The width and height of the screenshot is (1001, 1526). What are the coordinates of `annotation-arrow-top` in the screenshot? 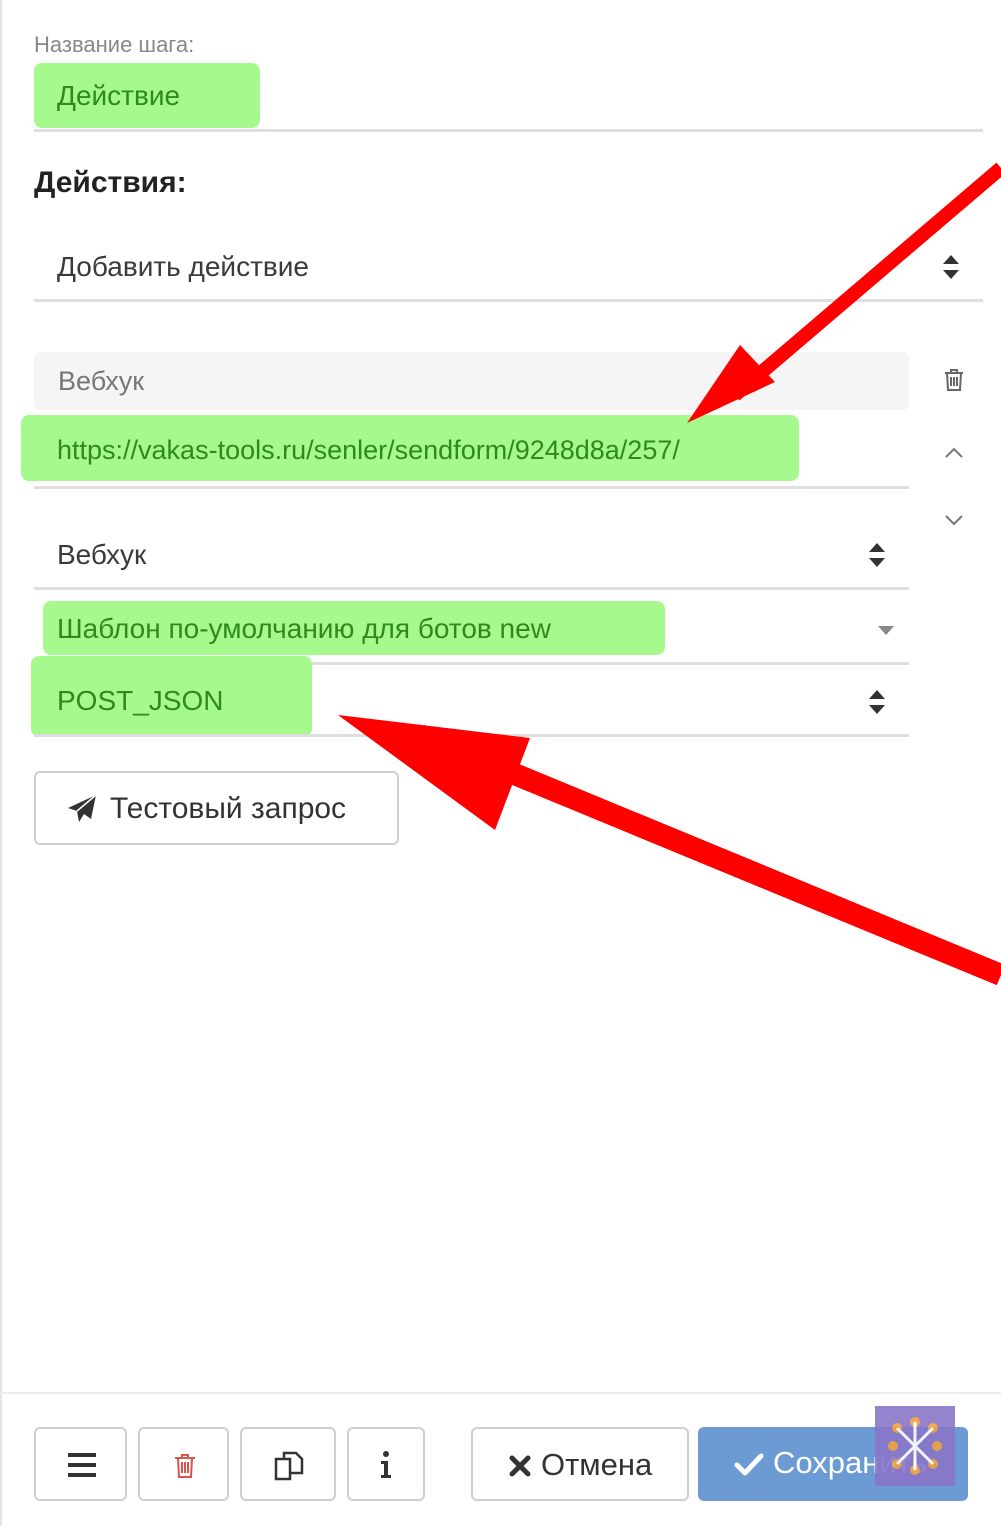 It's located at (844, 292).